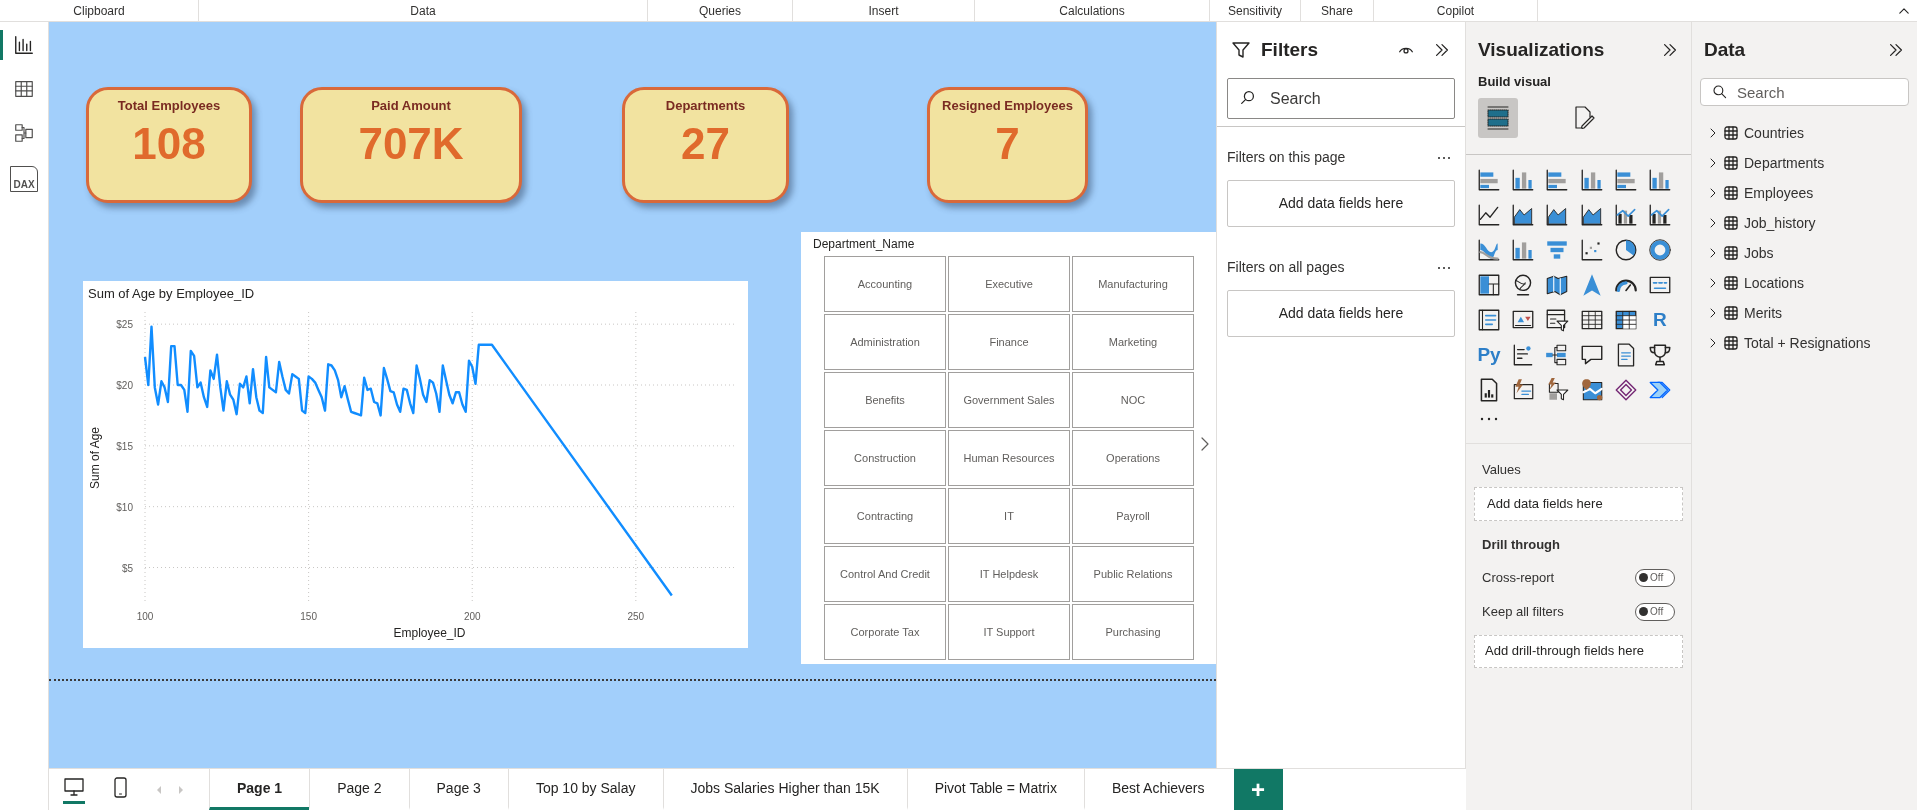  I want to click on slicer-item: Administration, so click(885, 342).